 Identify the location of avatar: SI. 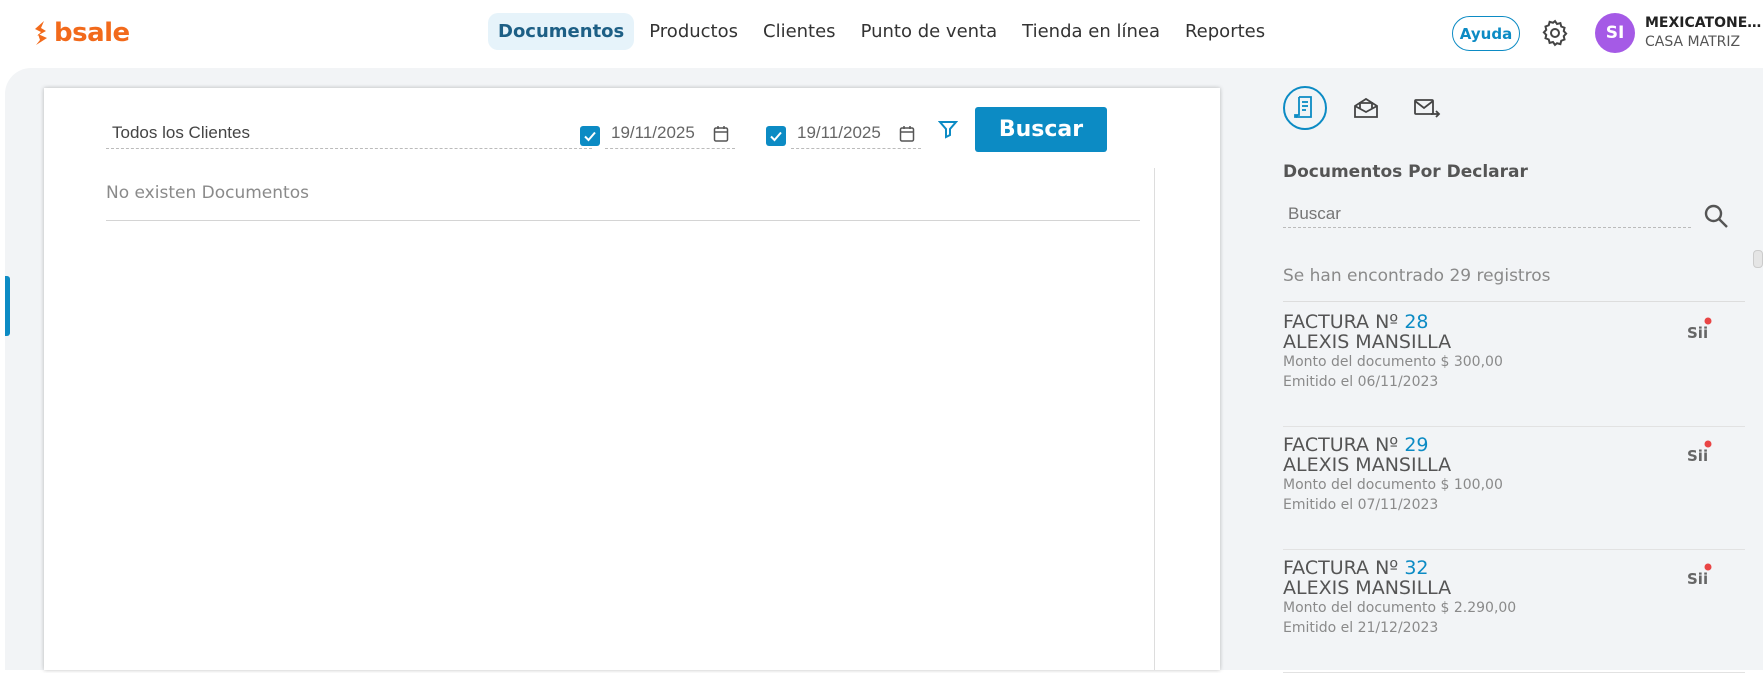
(1615, 33).